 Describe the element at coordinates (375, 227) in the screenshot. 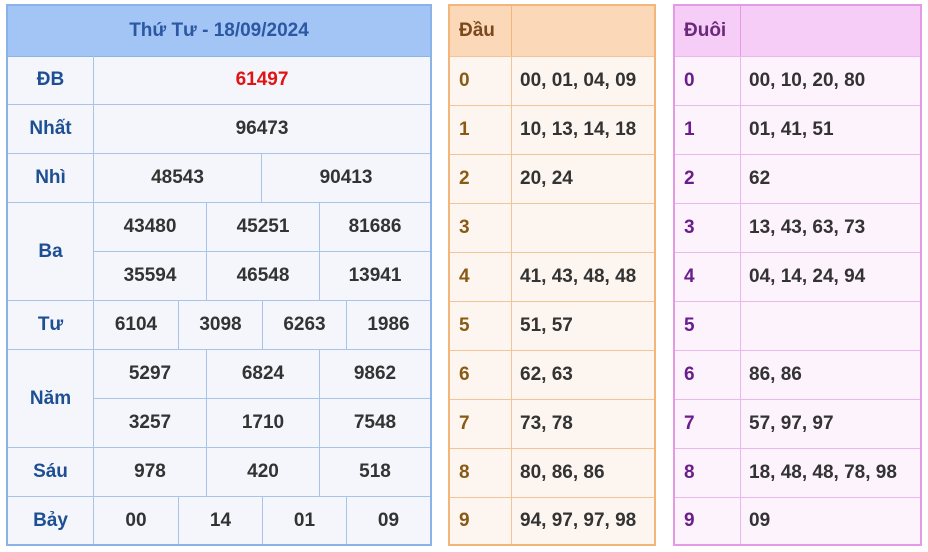

I see `prize-value-ba-3: 81686` at that location.